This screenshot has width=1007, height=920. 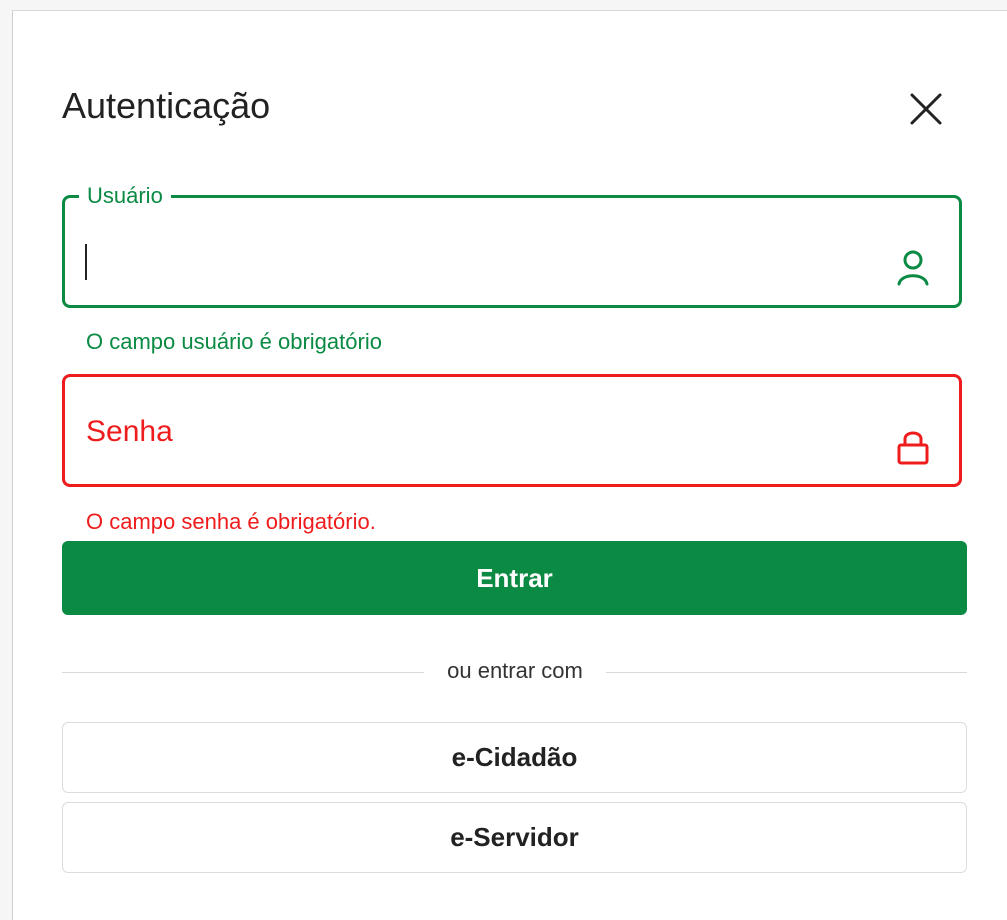 I want to click on divider-right, so click(x=786, y=672).